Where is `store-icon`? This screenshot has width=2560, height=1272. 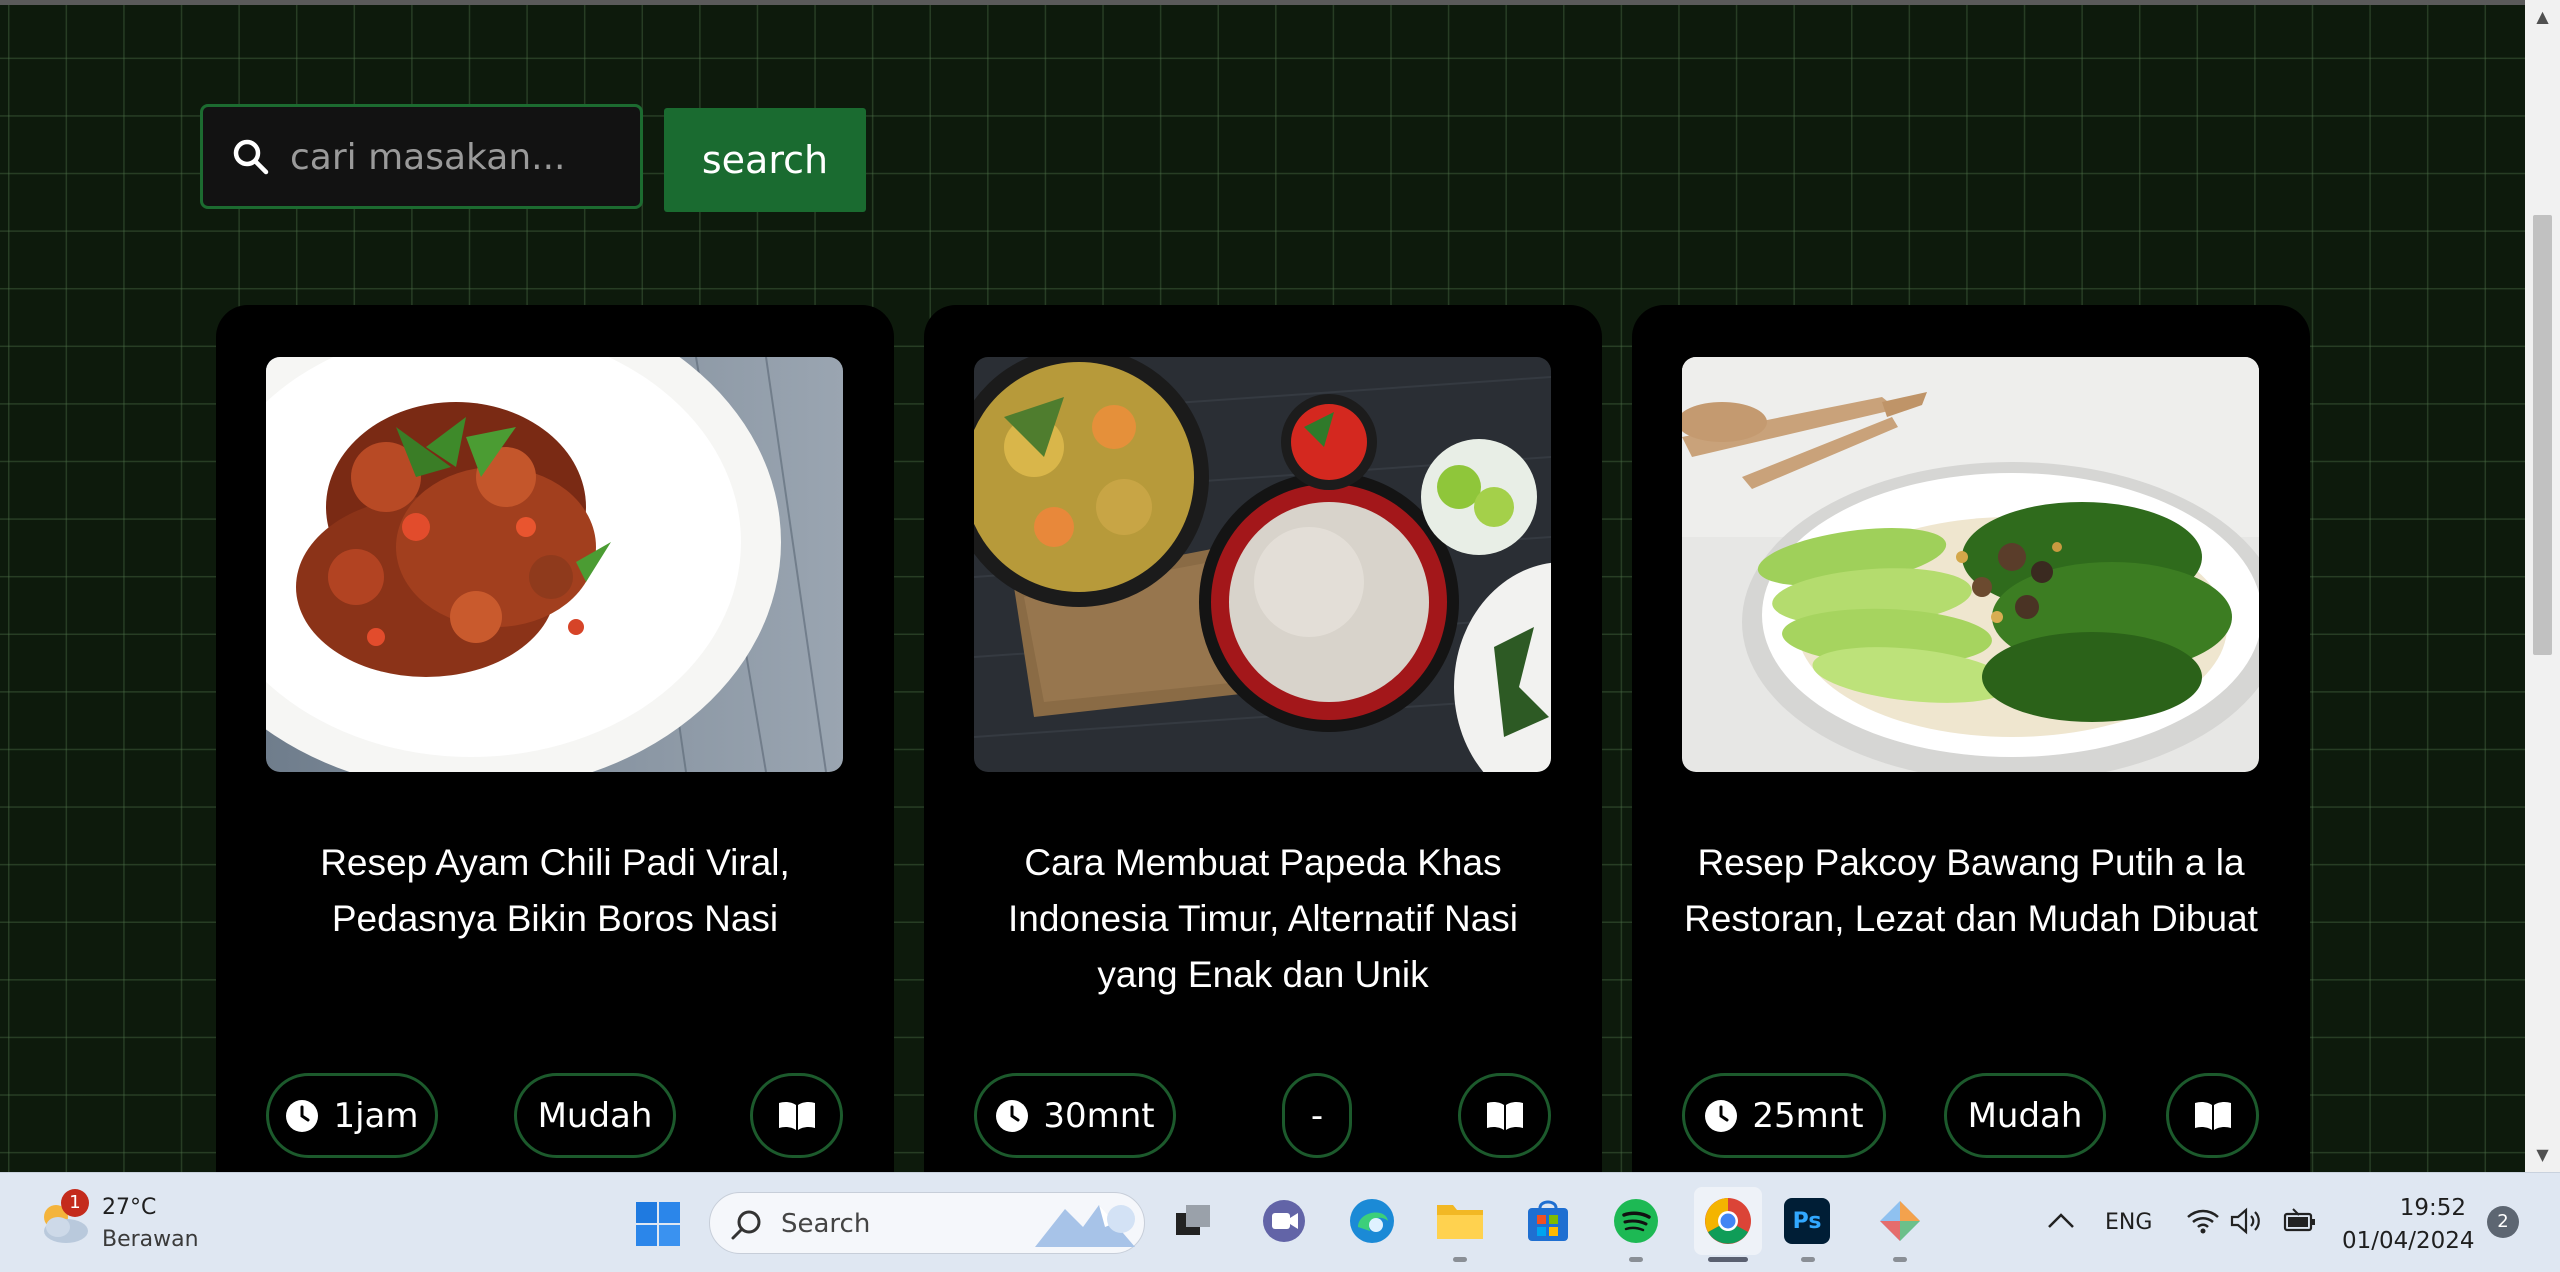 store-icon is located at coordinates (1548, 1221).